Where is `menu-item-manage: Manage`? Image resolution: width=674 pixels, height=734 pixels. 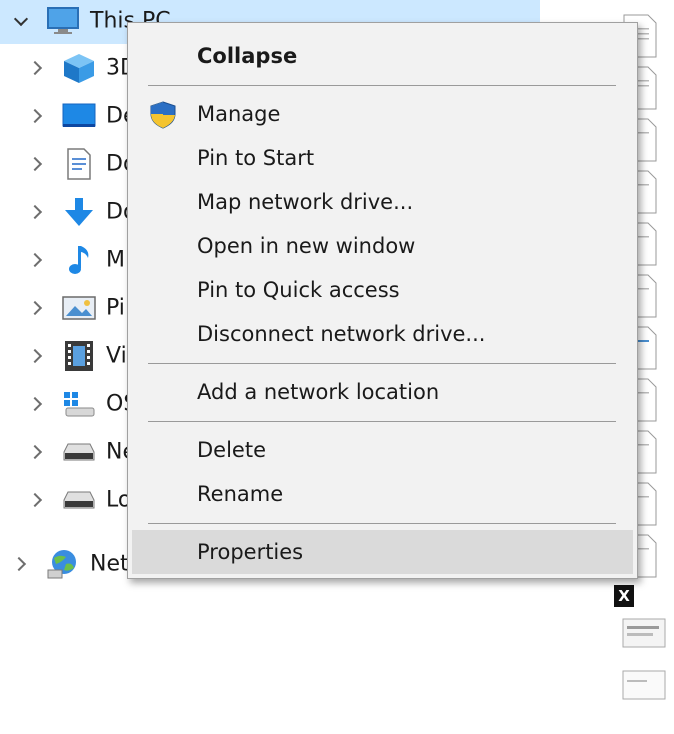 menu-item-manage: Manage is located at coordinates (382, 114).